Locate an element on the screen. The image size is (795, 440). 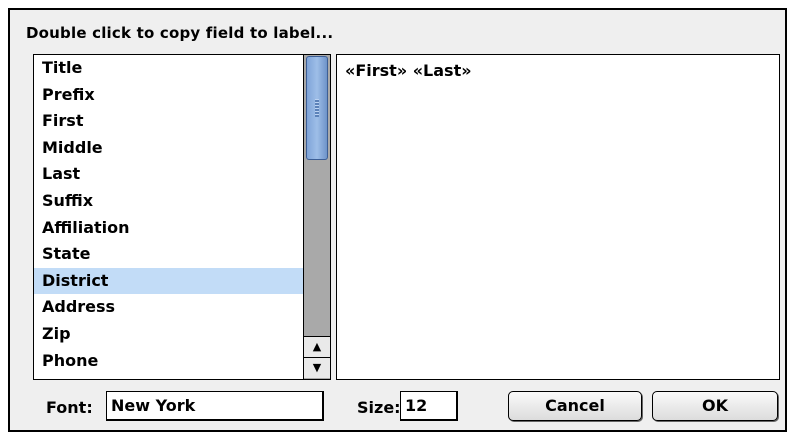
cancel-button: Cancel is located at coordinates (575, 406).